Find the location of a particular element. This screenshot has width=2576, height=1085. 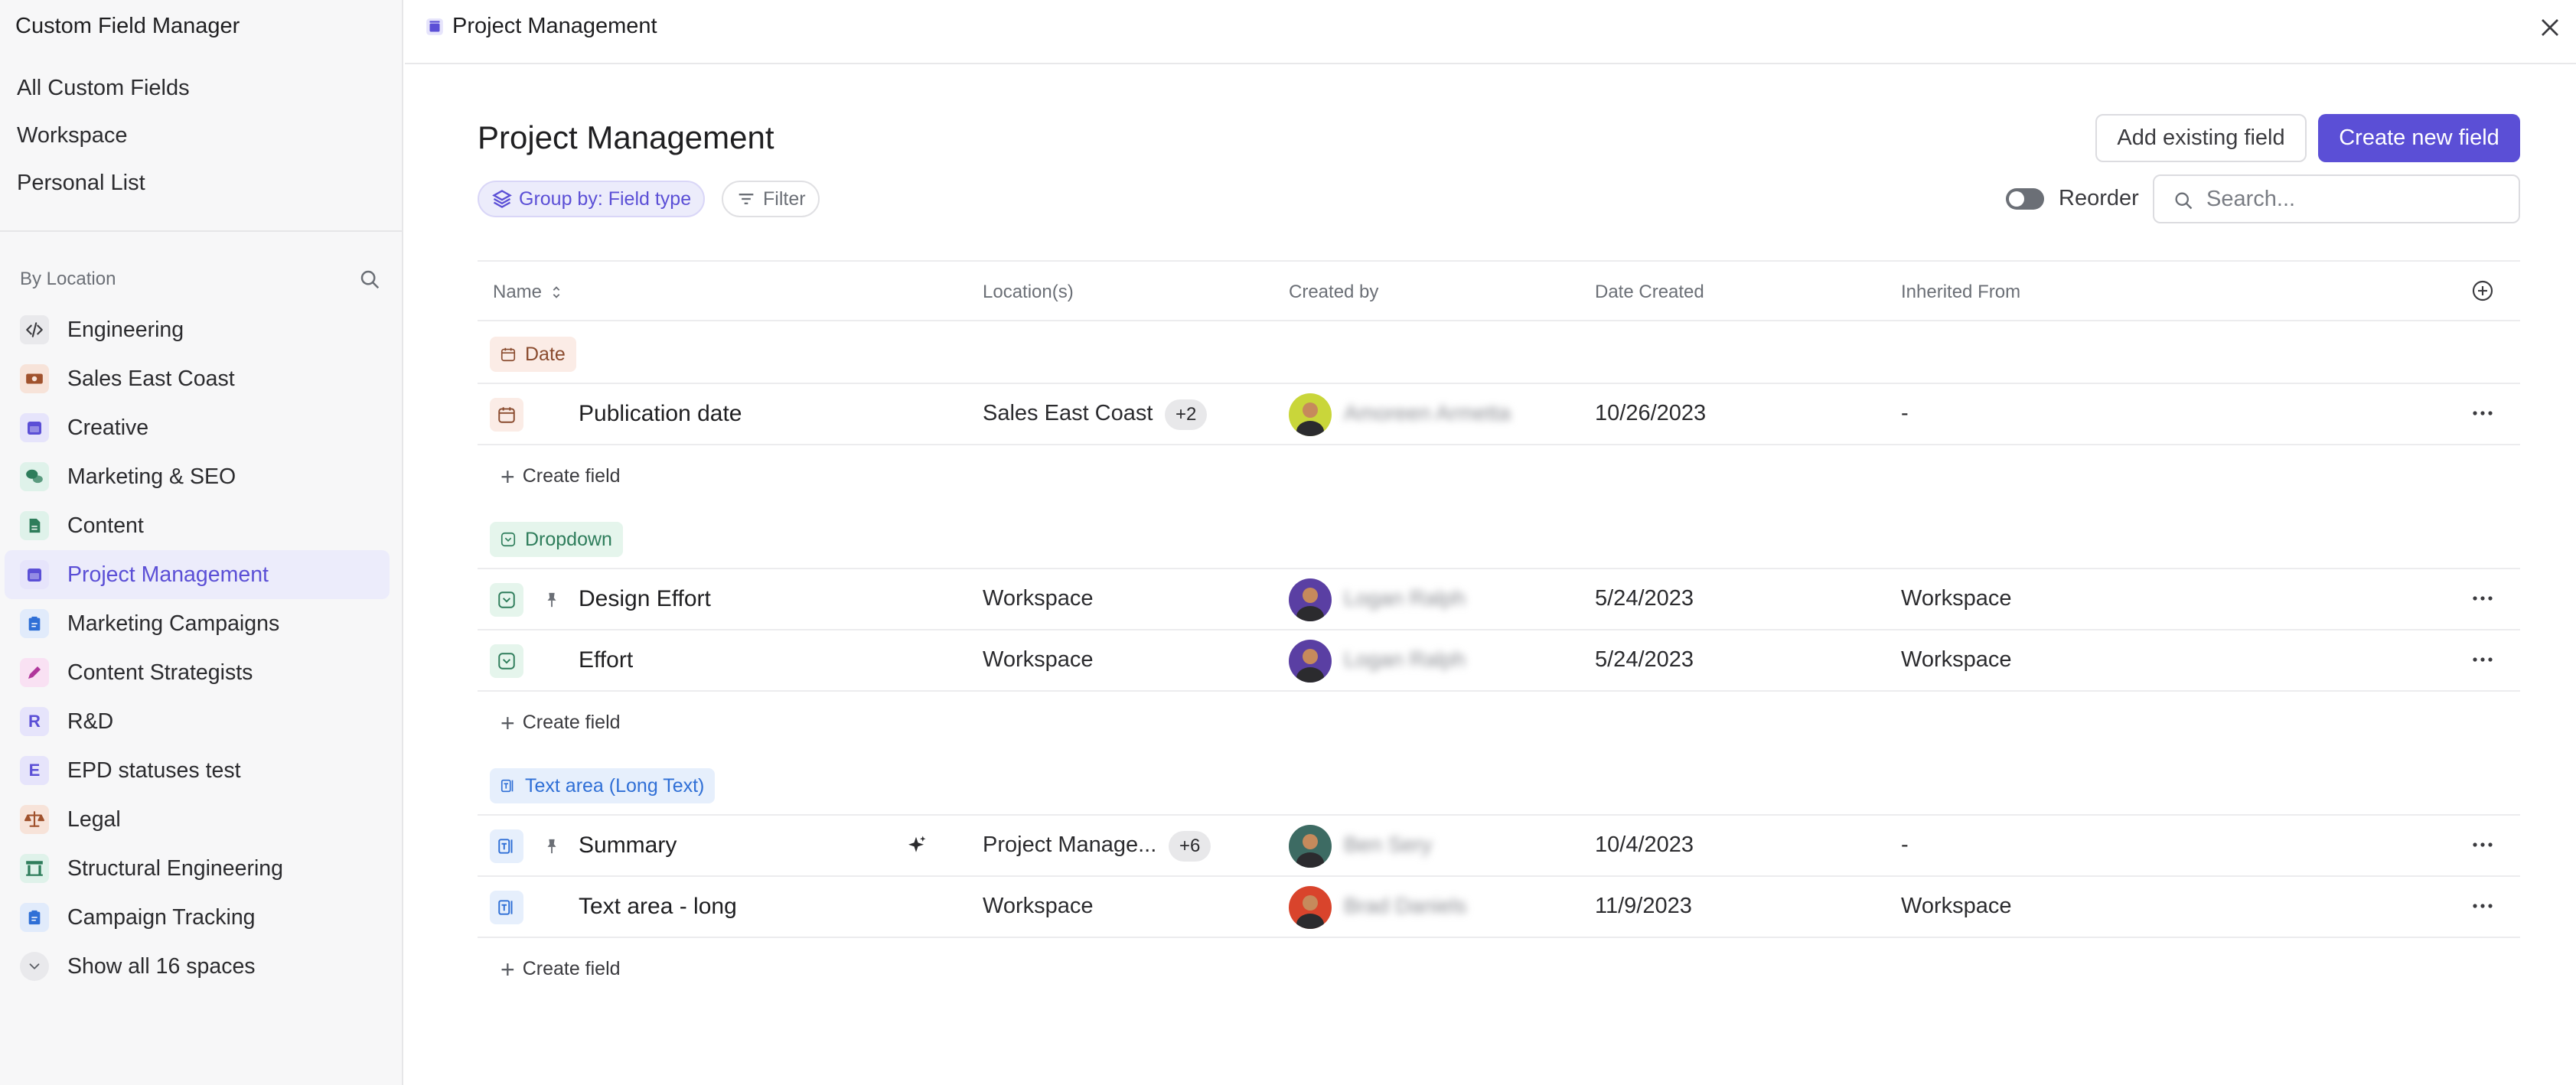

sidebar-space-marketing-campaigns: Marketing Campaigns is located at coordinates (201, 624).